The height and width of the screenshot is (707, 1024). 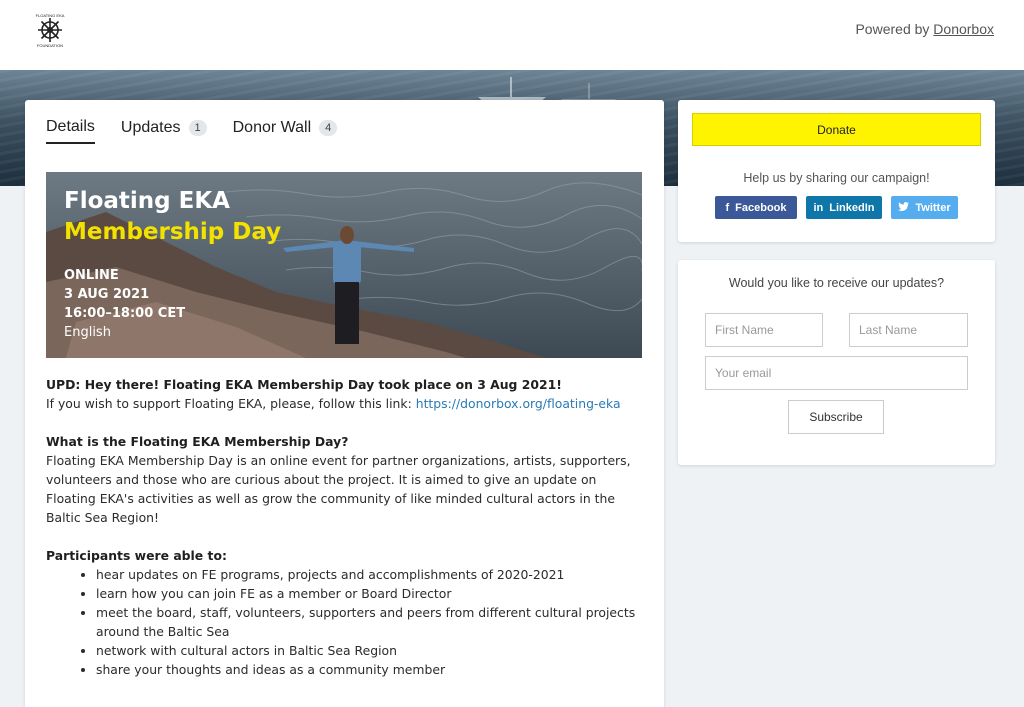 What do you see at coordinates (727, 207) in the screenshot?
I see `facebook-icon: f` at bounding box center [727, 207].